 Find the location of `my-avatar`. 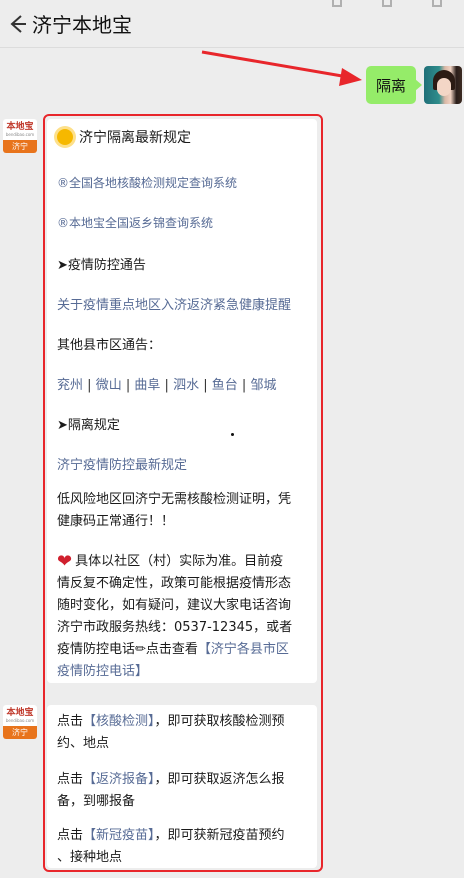

my-avatar is located at coordinates (443, 85).